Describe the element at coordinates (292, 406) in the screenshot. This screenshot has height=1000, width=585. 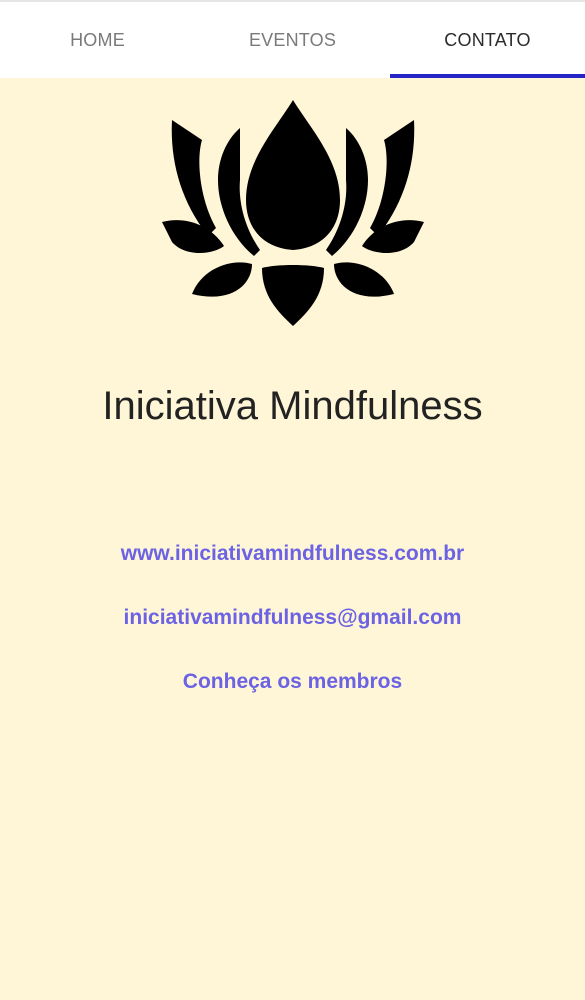
I see `page-title: Iniciativa Mindfulness` at that location.